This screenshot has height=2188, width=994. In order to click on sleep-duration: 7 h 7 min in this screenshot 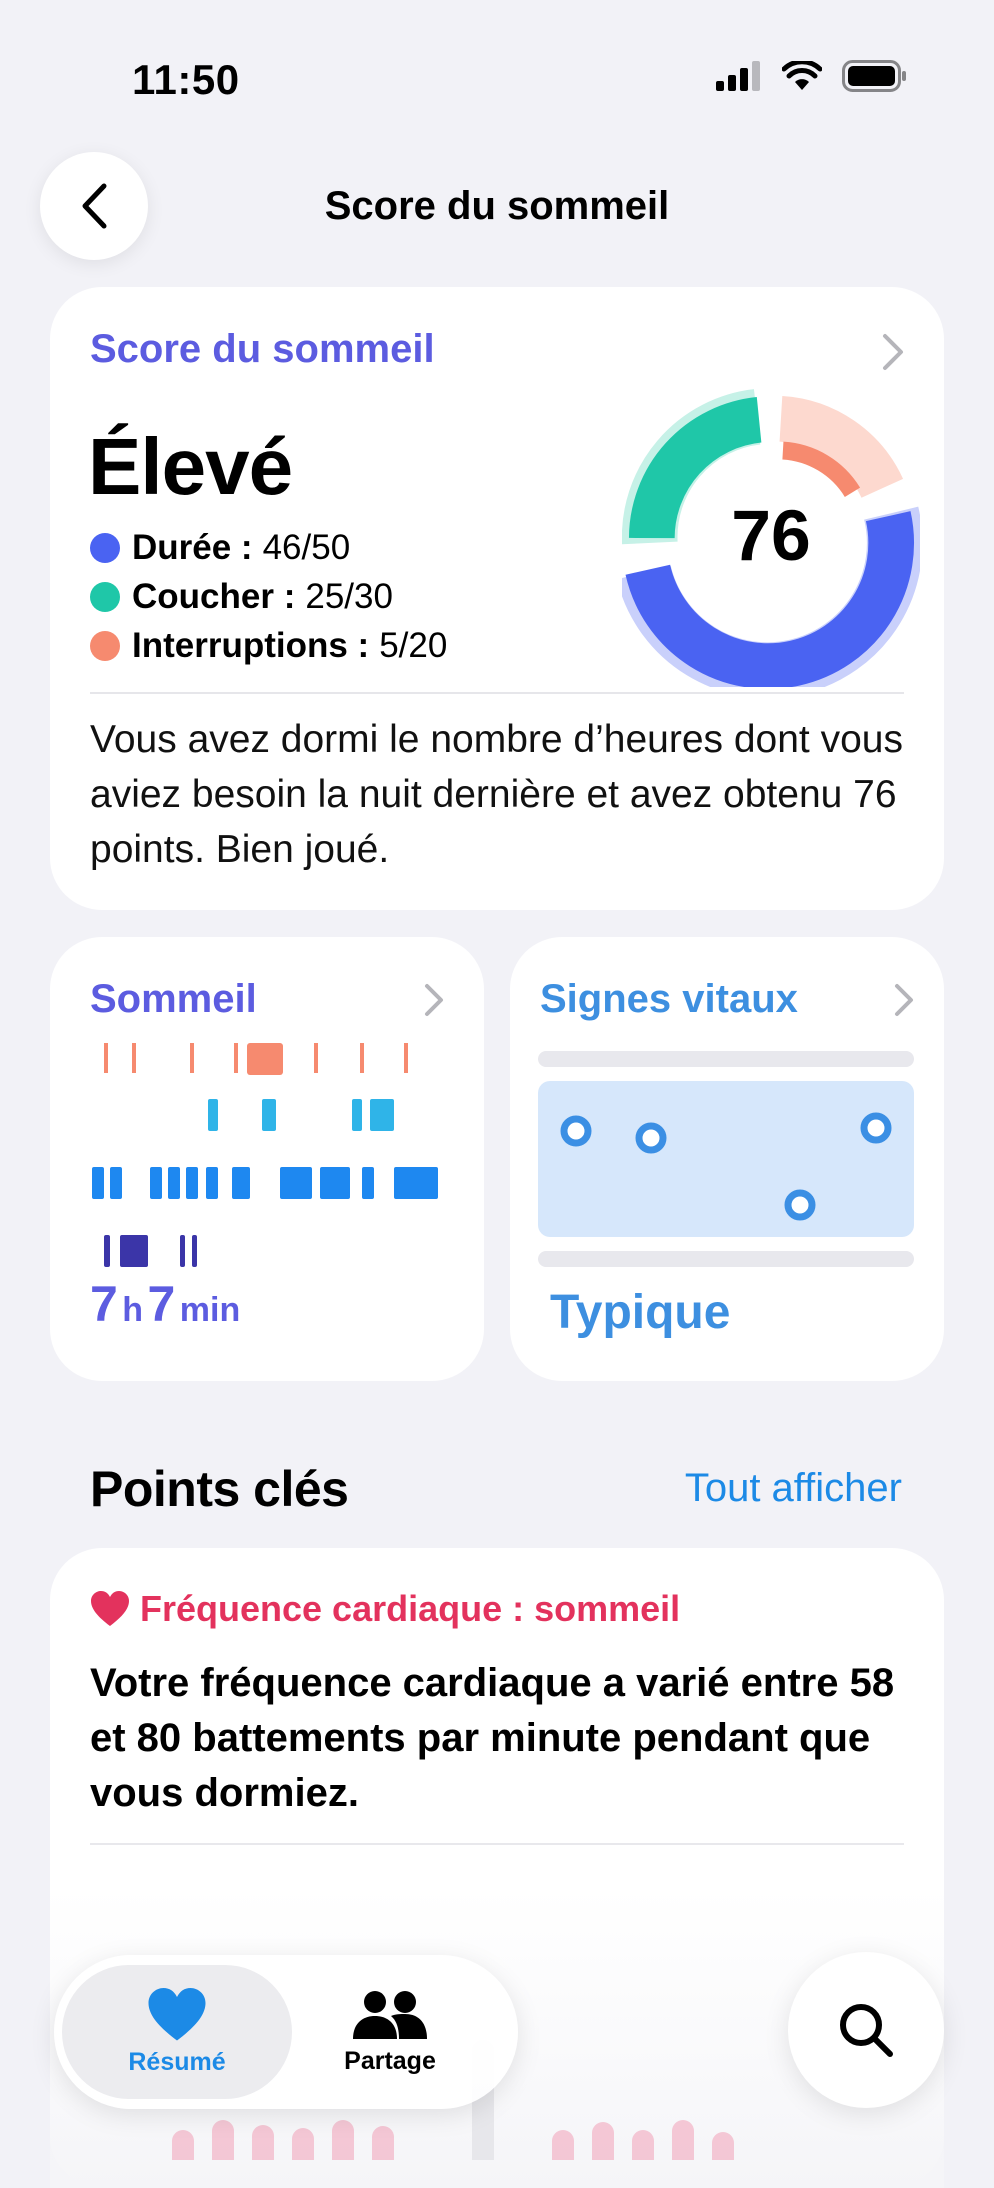, I will do `click(165, 1304)`.